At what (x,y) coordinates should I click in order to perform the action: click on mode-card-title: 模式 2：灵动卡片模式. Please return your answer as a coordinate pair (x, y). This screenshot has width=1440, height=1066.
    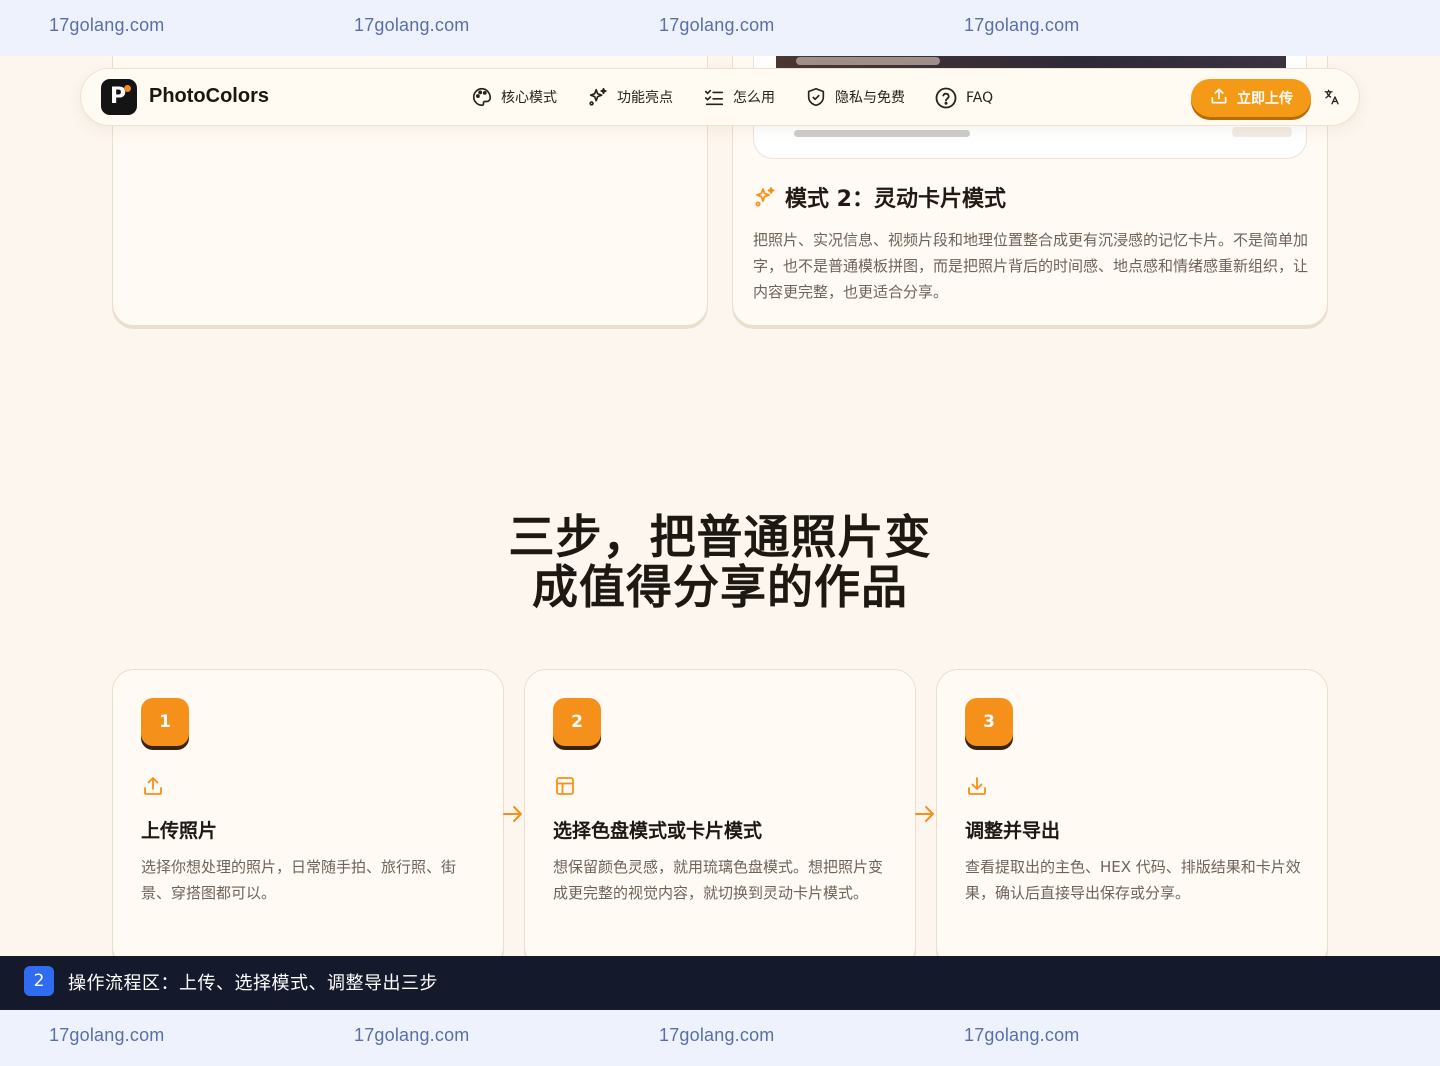
    Looking at the image, I should click on (879, 197).